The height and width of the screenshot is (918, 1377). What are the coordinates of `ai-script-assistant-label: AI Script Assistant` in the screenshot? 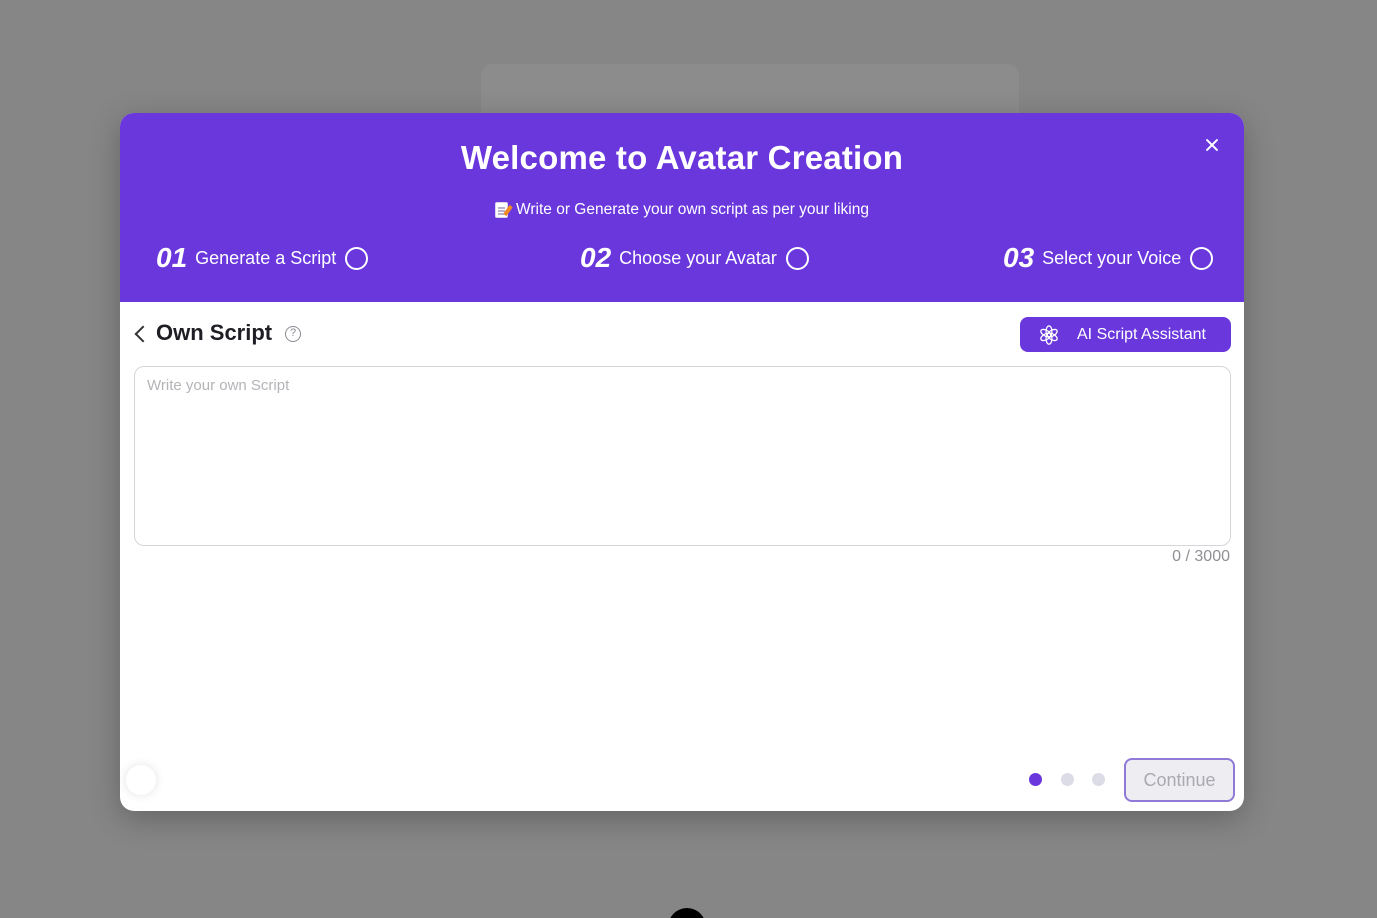 It's located at (1141, 334).